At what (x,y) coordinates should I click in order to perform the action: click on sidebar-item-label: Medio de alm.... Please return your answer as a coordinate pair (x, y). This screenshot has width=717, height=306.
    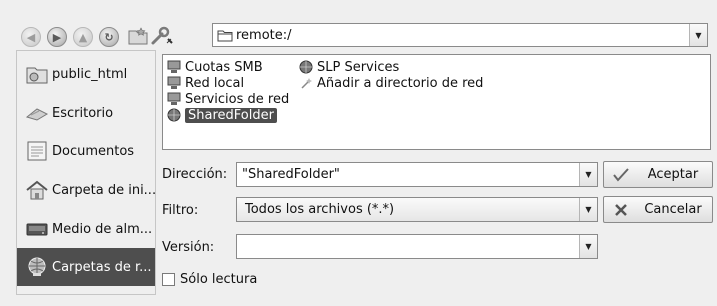
    Looking at the image, I should click on (102, 229).